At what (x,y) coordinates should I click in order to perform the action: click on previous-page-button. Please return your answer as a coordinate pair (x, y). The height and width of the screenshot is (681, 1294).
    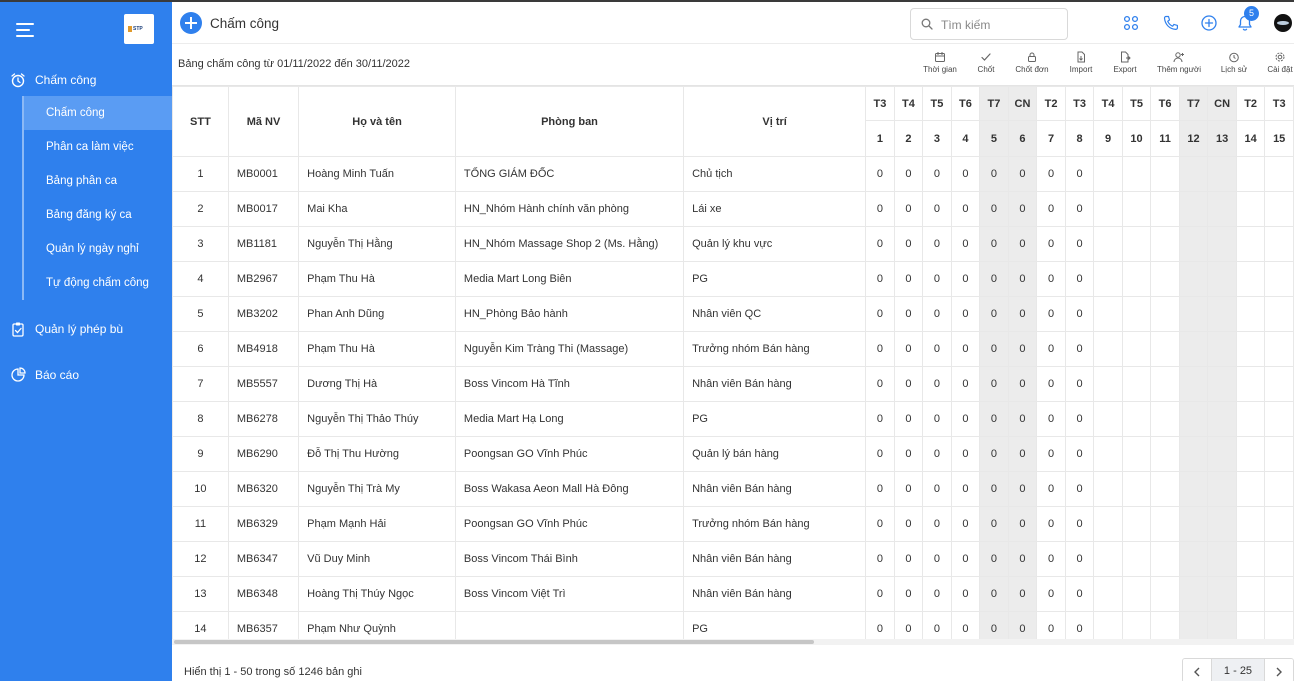
    Looking at the image, I should click on (1197, 670).